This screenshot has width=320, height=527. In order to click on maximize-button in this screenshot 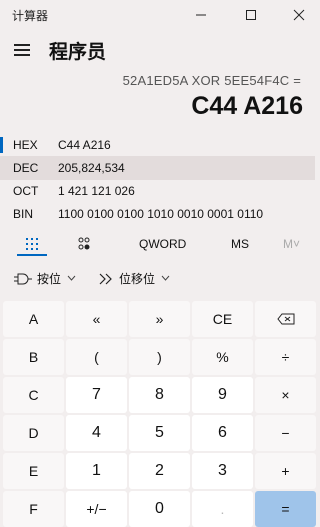, I will do `click(251, 15)`.